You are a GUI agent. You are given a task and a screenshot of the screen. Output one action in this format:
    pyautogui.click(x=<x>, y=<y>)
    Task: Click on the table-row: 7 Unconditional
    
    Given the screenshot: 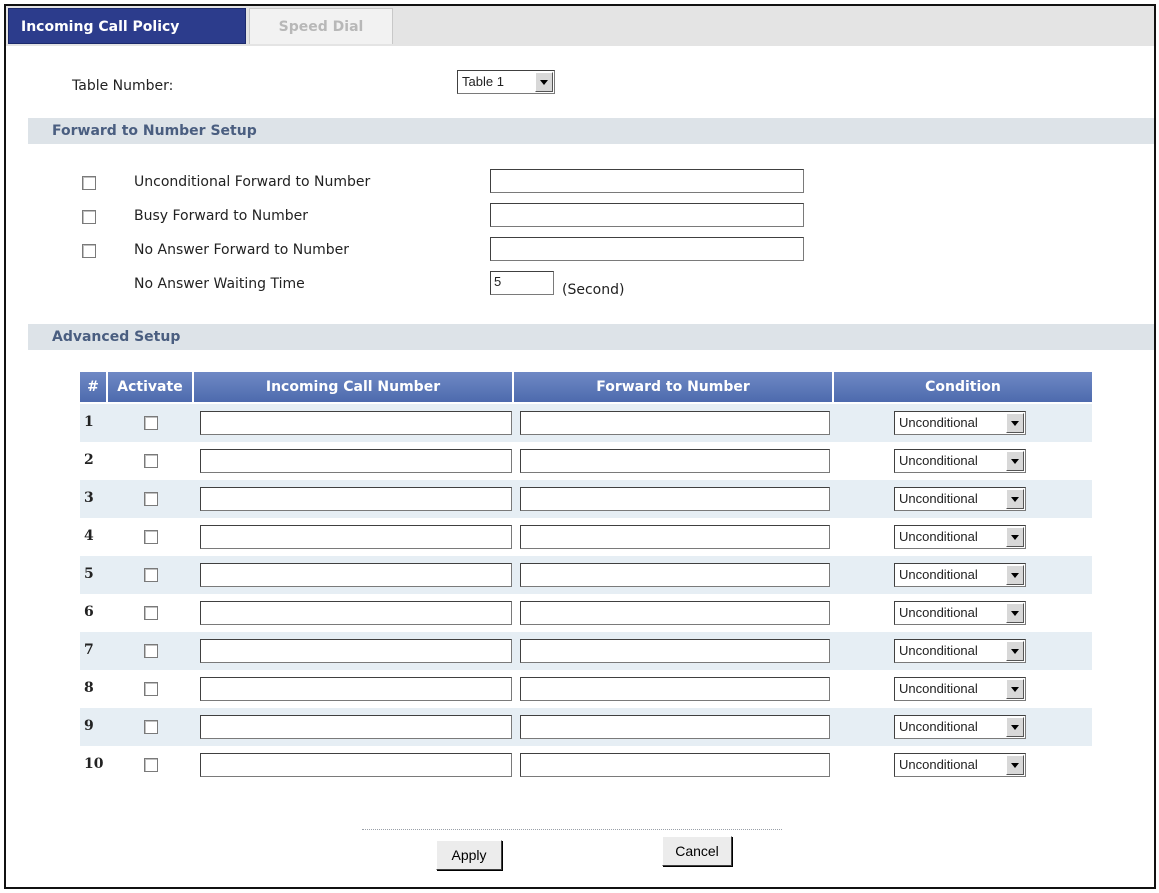 What is the action you would take?
    pyautogui.click(x=586, y=651)
    